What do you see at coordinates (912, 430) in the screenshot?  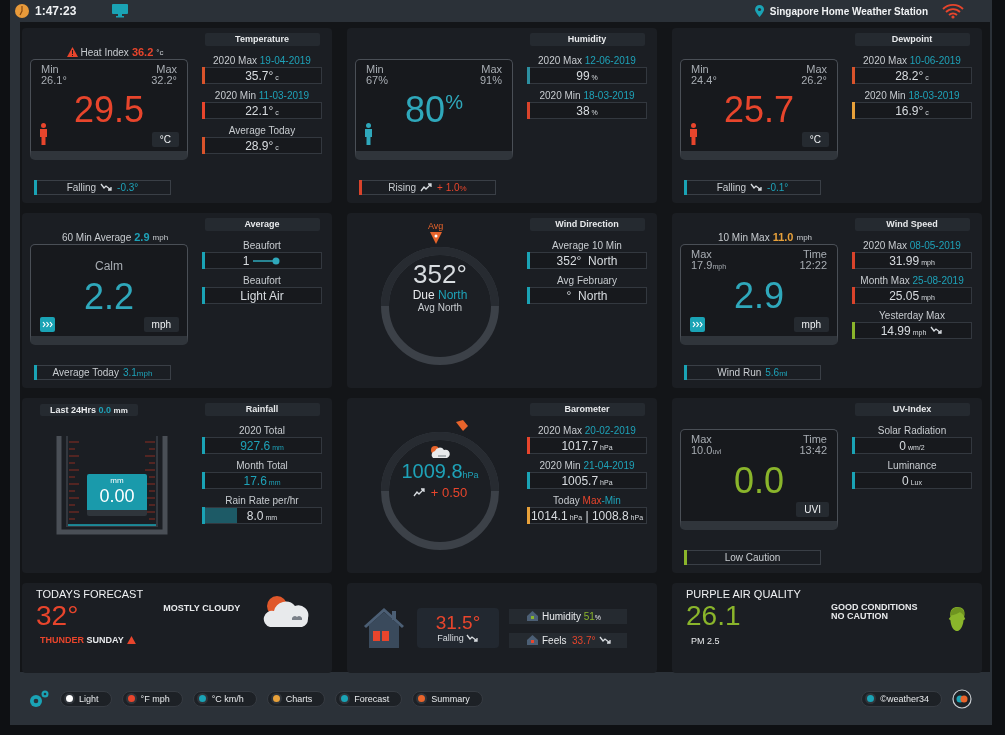 I see `stat-label: Solar Radiation` at bounding box center [912, 430].